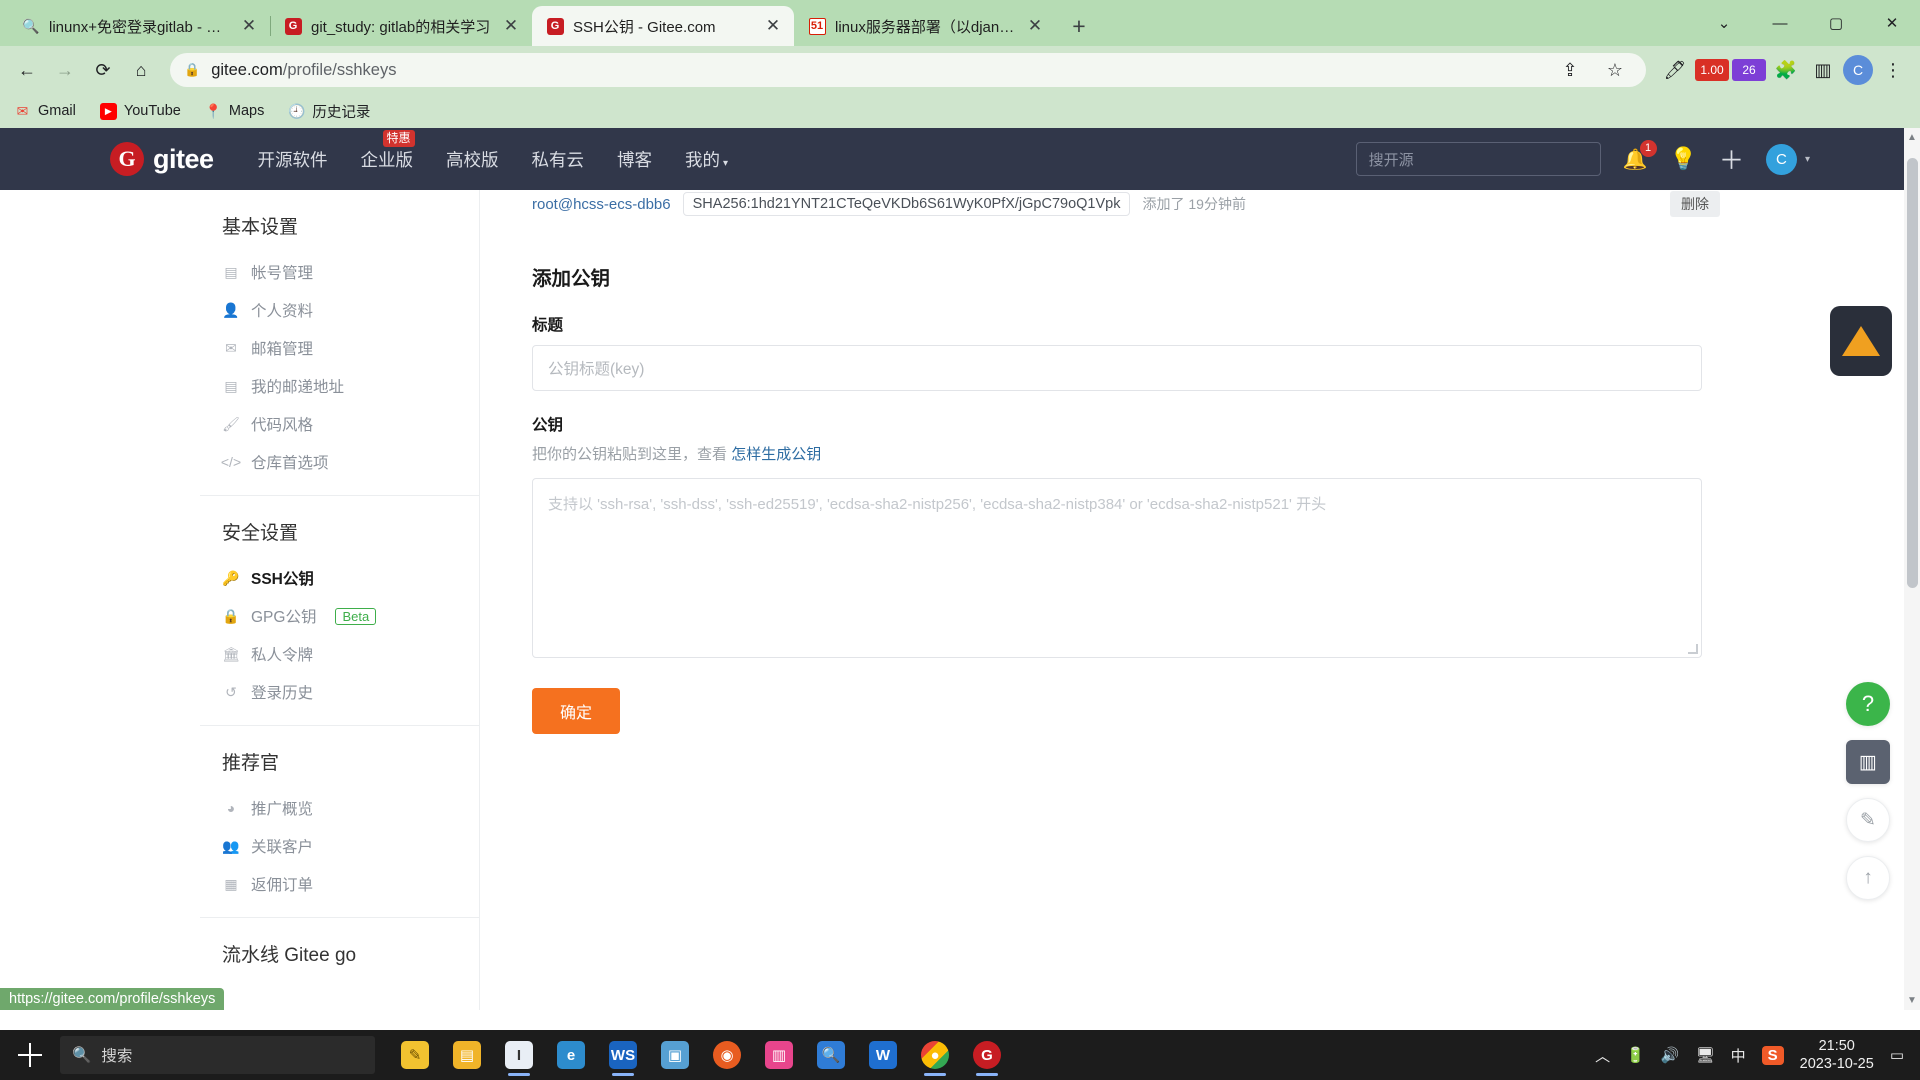 The height and width of the screenshot is (1080, 1920). What do you see at coordinates (1749, 70) in the screenshot?
I see `extension-badge-count: 26` at bounding box center [1749, 70].